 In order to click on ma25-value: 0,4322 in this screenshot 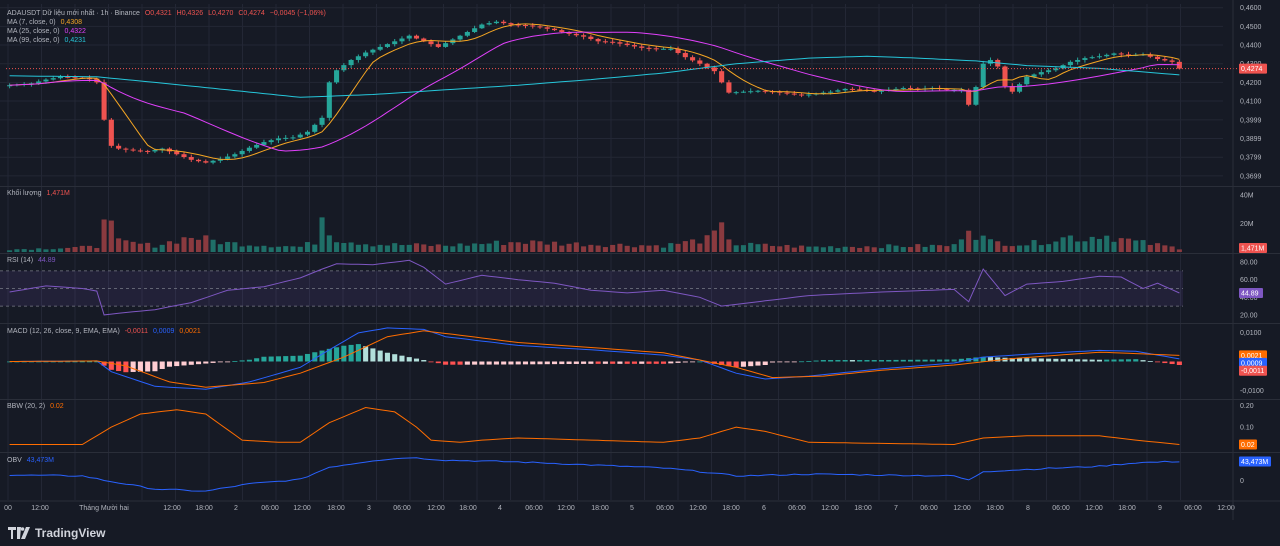, I will do `click(75, 31)`.